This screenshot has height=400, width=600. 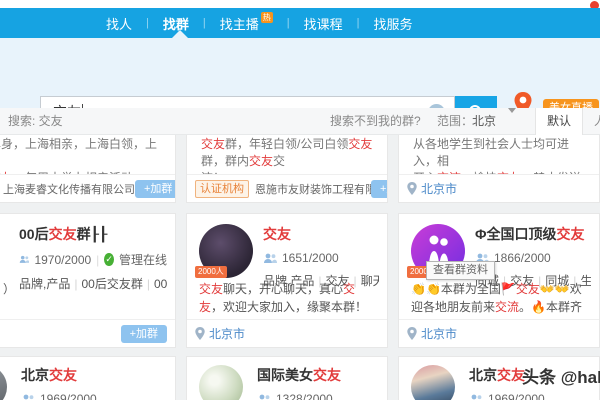 I want to click on group-card: 从各地学生到社会人士均可进入，相 开心交流，愉快交友，禁止发送不良… 北京市, so click(x=499, y=169).